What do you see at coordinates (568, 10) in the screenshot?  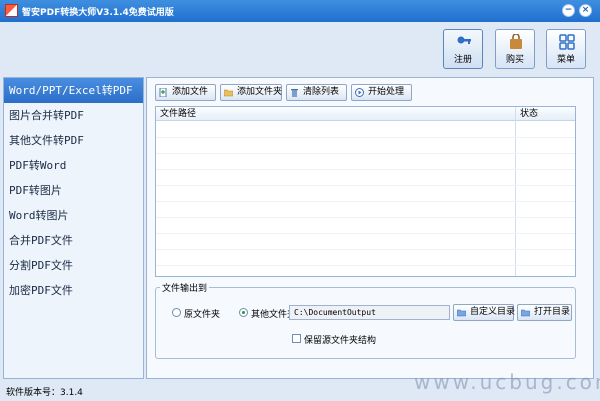 I see `minimize-button: −` at bounding box center [568, 10].